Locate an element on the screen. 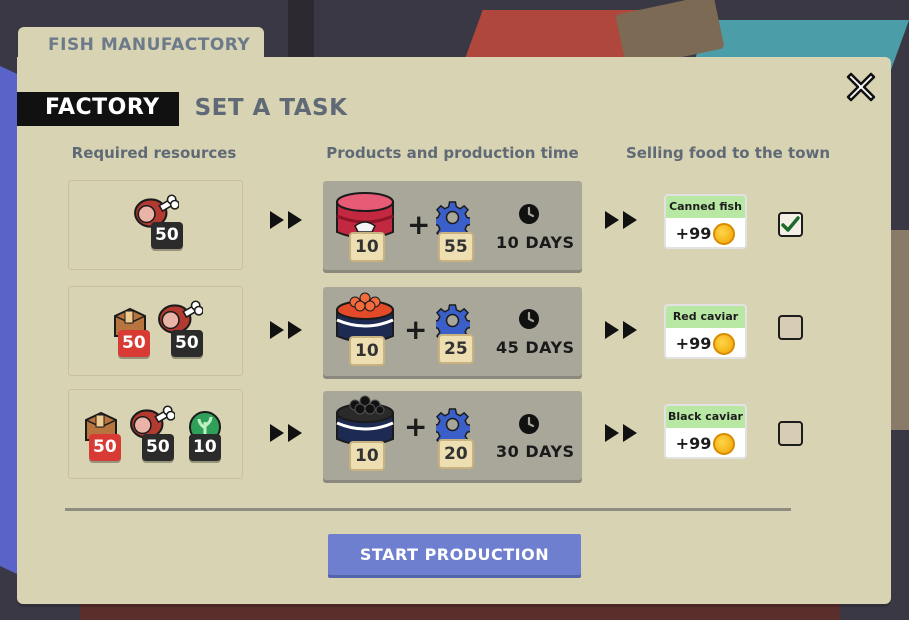 The image size is (909, 620). header-selling: Selling food to the town is located at coordinates (728, 153).